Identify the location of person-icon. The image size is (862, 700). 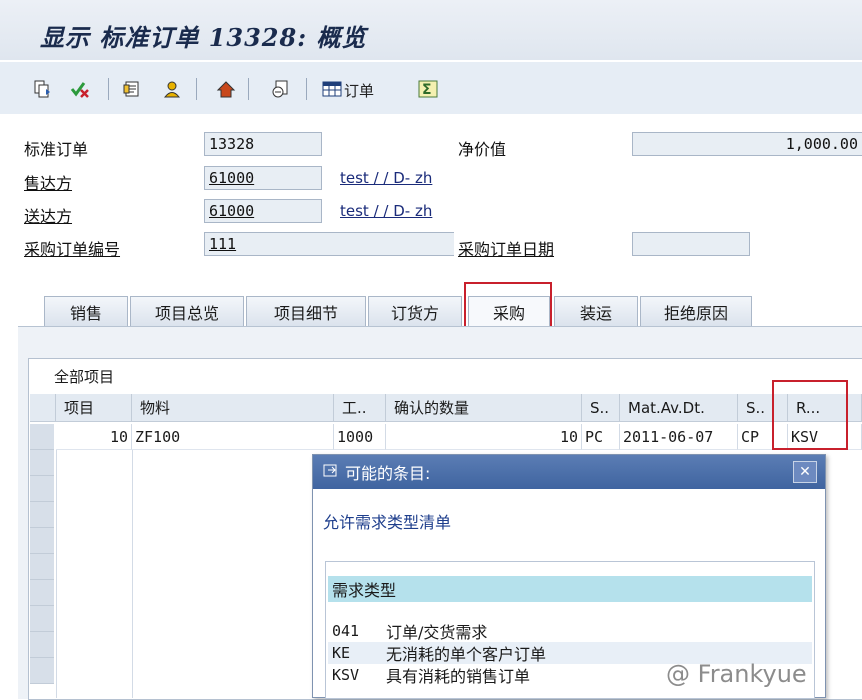
(172, 89).